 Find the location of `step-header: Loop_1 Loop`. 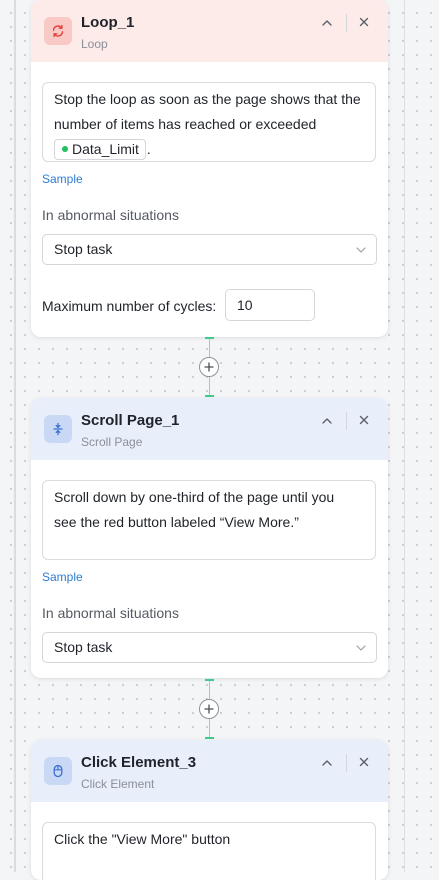

step-header: Loop_1 Loop is located at coordinates (209, 31).